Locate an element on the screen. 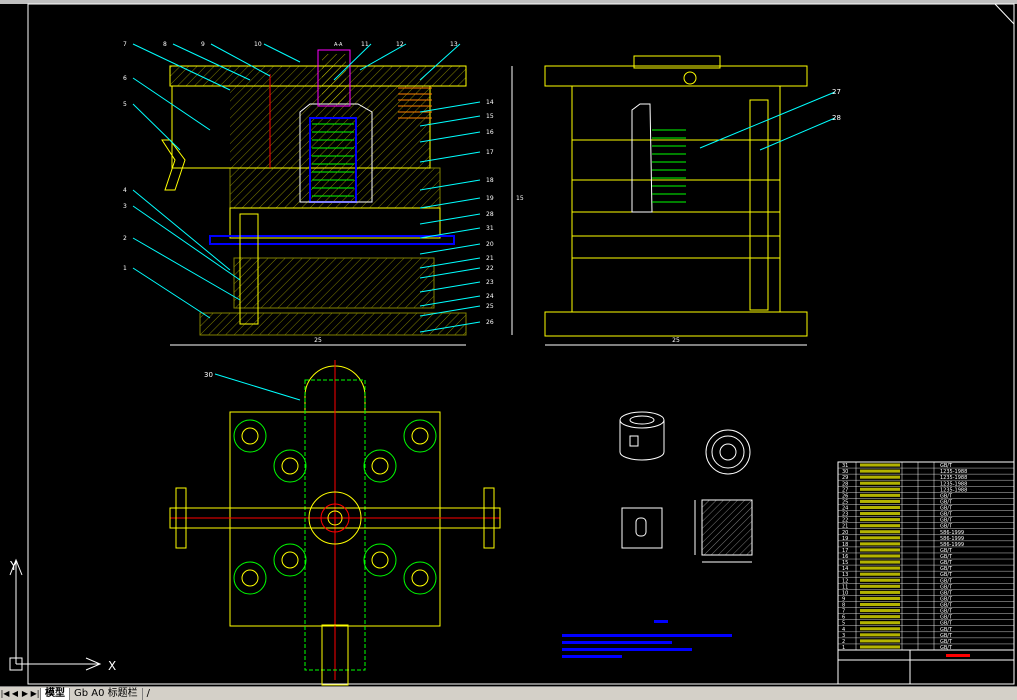 The width and height of the screenshot is (1017, 700). callout-label: 4 is located at coordinates (125, 190).